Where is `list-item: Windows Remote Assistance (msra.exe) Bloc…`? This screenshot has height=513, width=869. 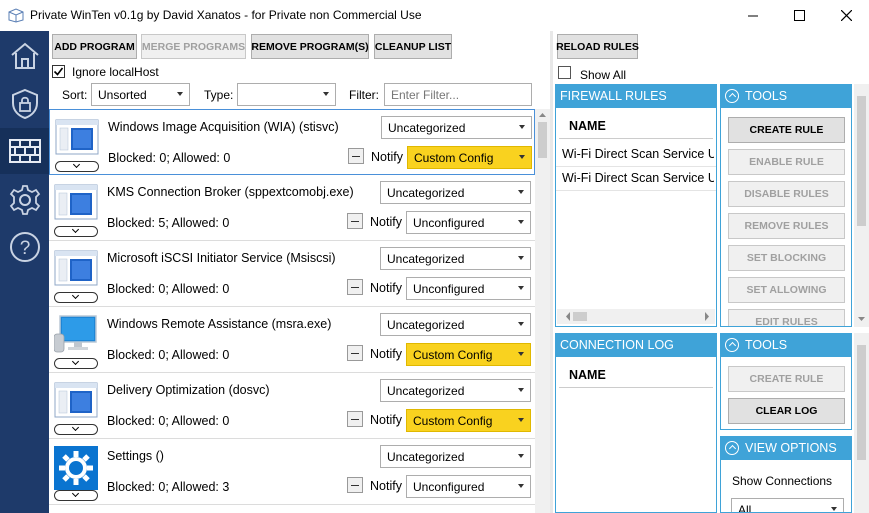 list-item: Windows Remote Assistance (msra.exe) Bloc… is located at coordinates (292, 340).